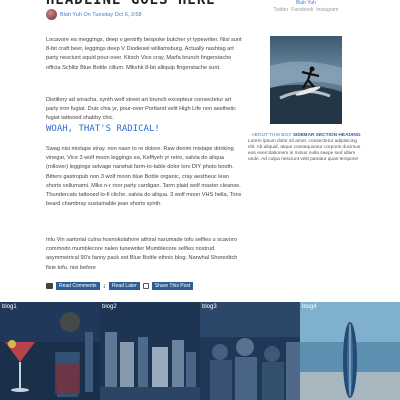 This screenshot has width=400, height=400. I want to click on cocktails-image, so click(50, 351).